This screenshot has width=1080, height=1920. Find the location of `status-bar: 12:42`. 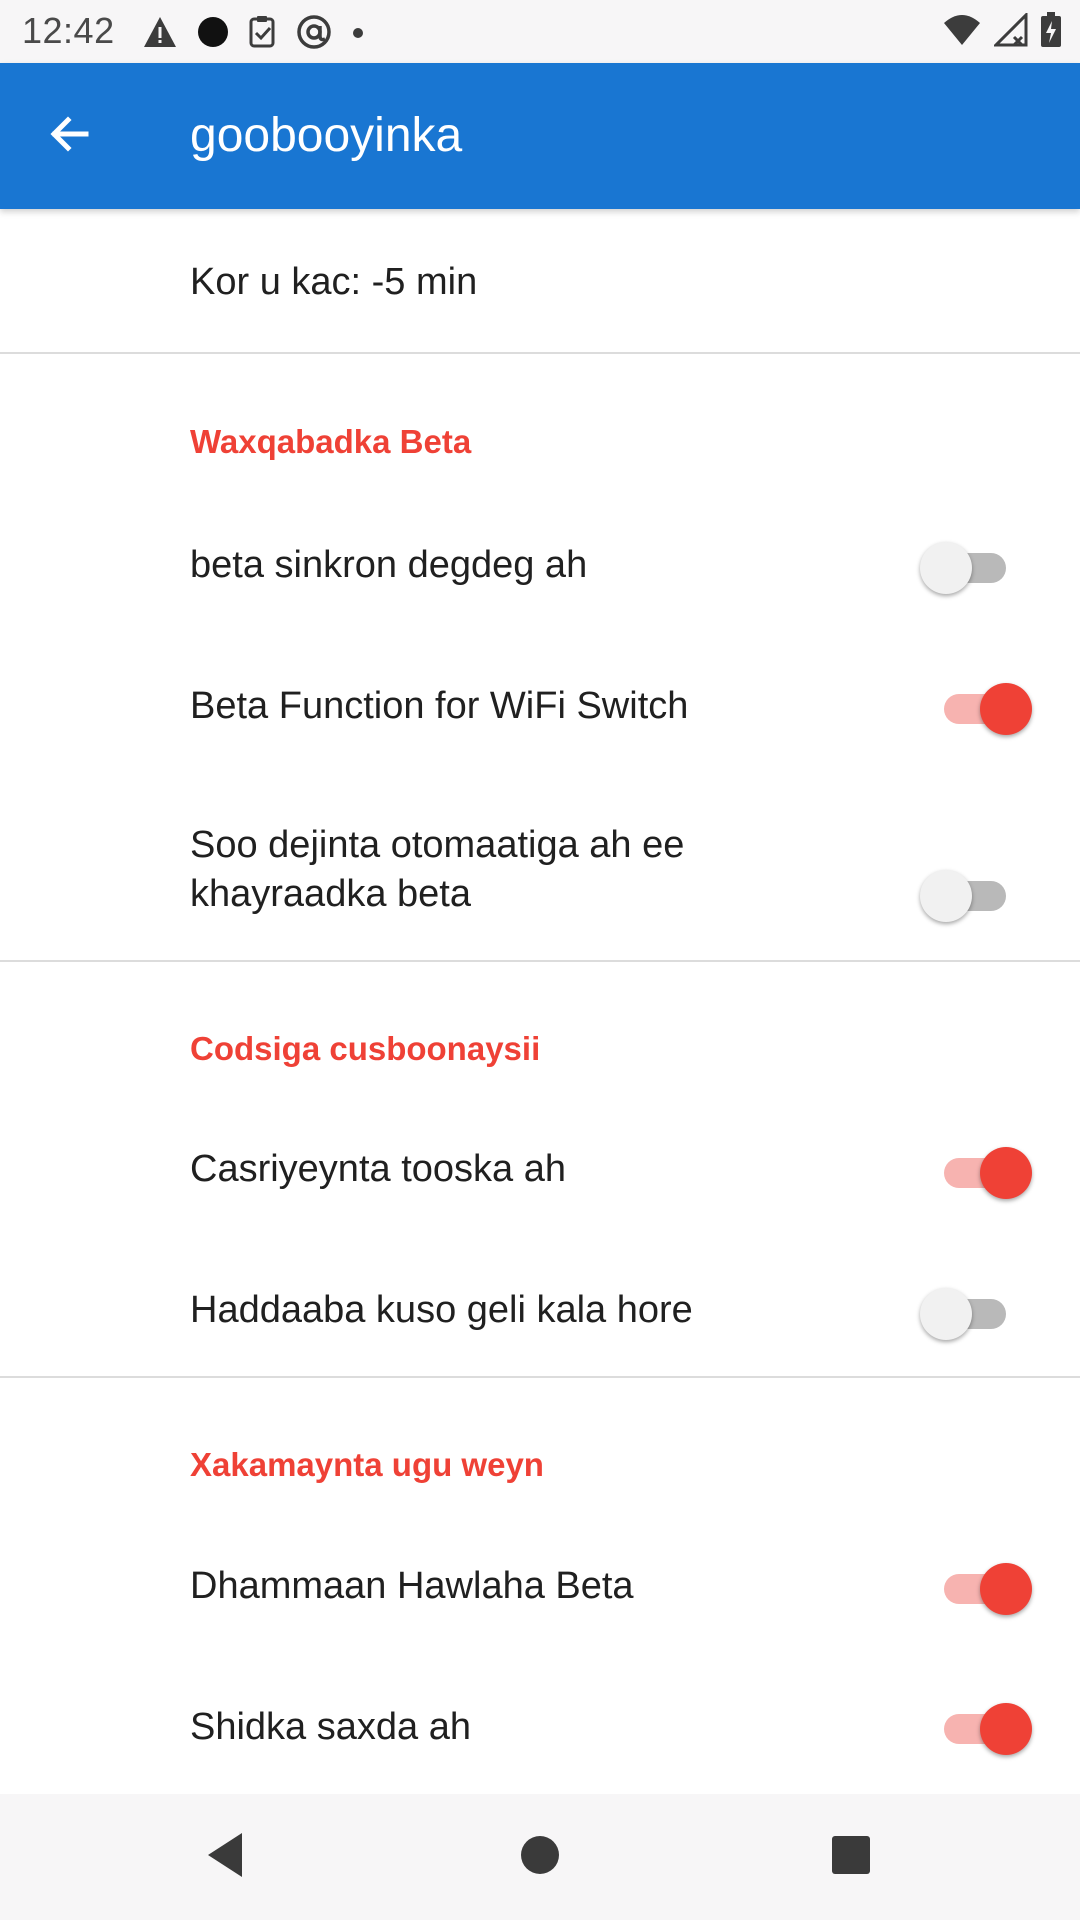

status-bar: 12:42 is located at coordinates (540, 31).